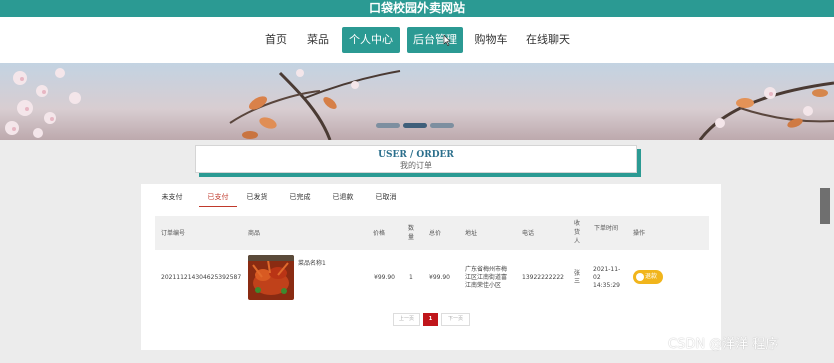  I want to click on csdn-watermark: CSDN @洋洋 程序, so click(723, 344).